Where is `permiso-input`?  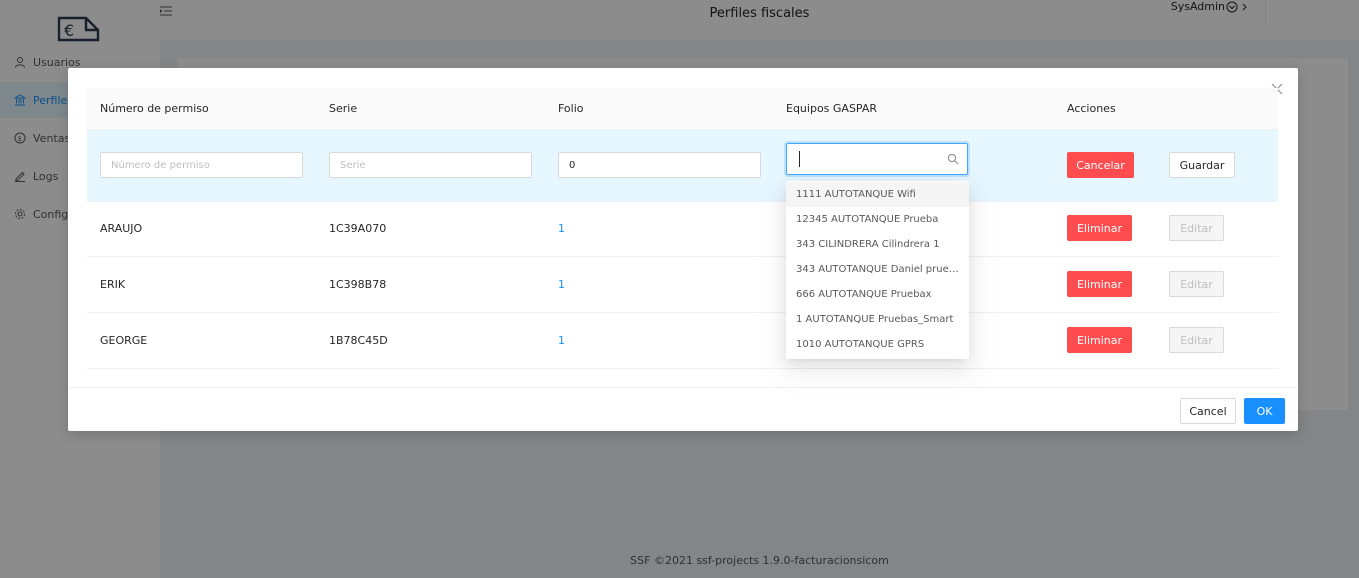
permiso-input is located at coordinates (201, 165).